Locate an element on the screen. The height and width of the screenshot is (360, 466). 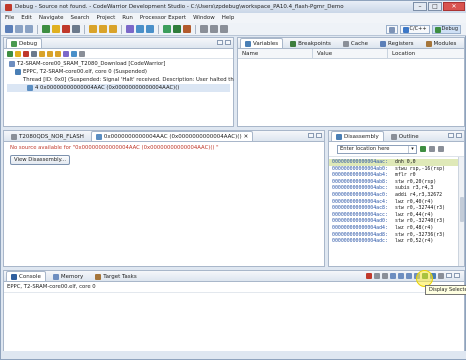
disassembly-row: 000000000000004ac8: stw r0,-32744(r3) is located at coordinates (396, 208).